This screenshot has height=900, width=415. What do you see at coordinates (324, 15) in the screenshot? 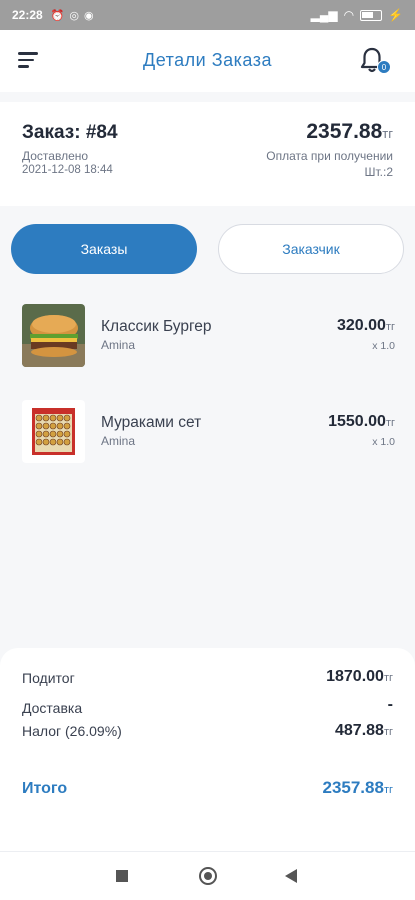
I see `signal-icon: ▂▄▆` at bounding box center [324, 15].